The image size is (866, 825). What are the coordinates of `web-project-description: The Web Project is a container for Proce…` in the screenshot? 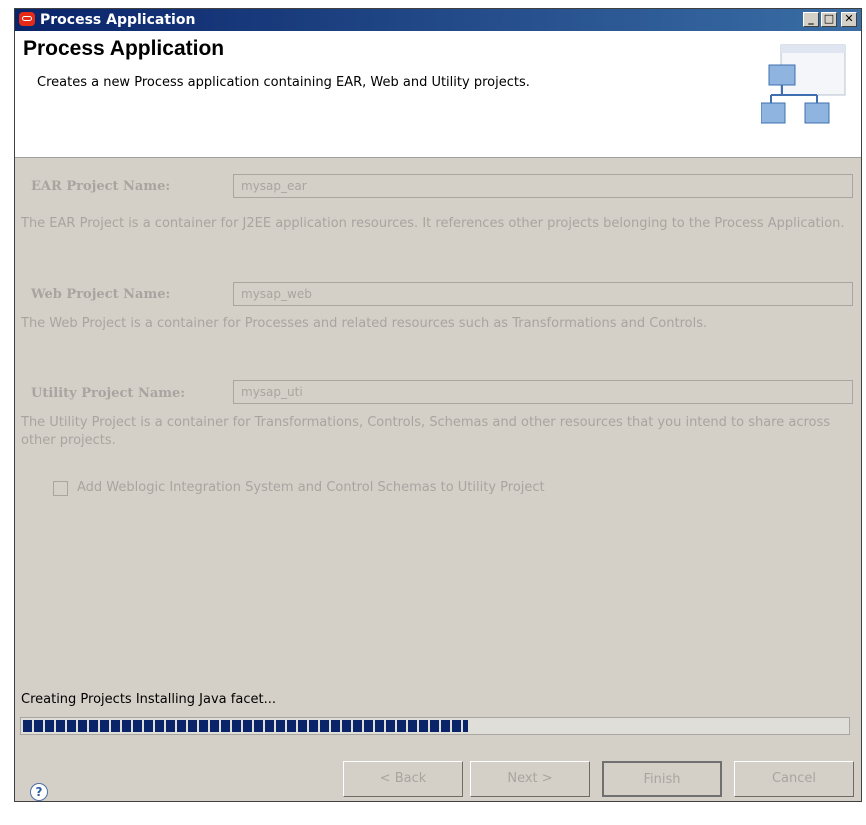 It's located at (364, 323).